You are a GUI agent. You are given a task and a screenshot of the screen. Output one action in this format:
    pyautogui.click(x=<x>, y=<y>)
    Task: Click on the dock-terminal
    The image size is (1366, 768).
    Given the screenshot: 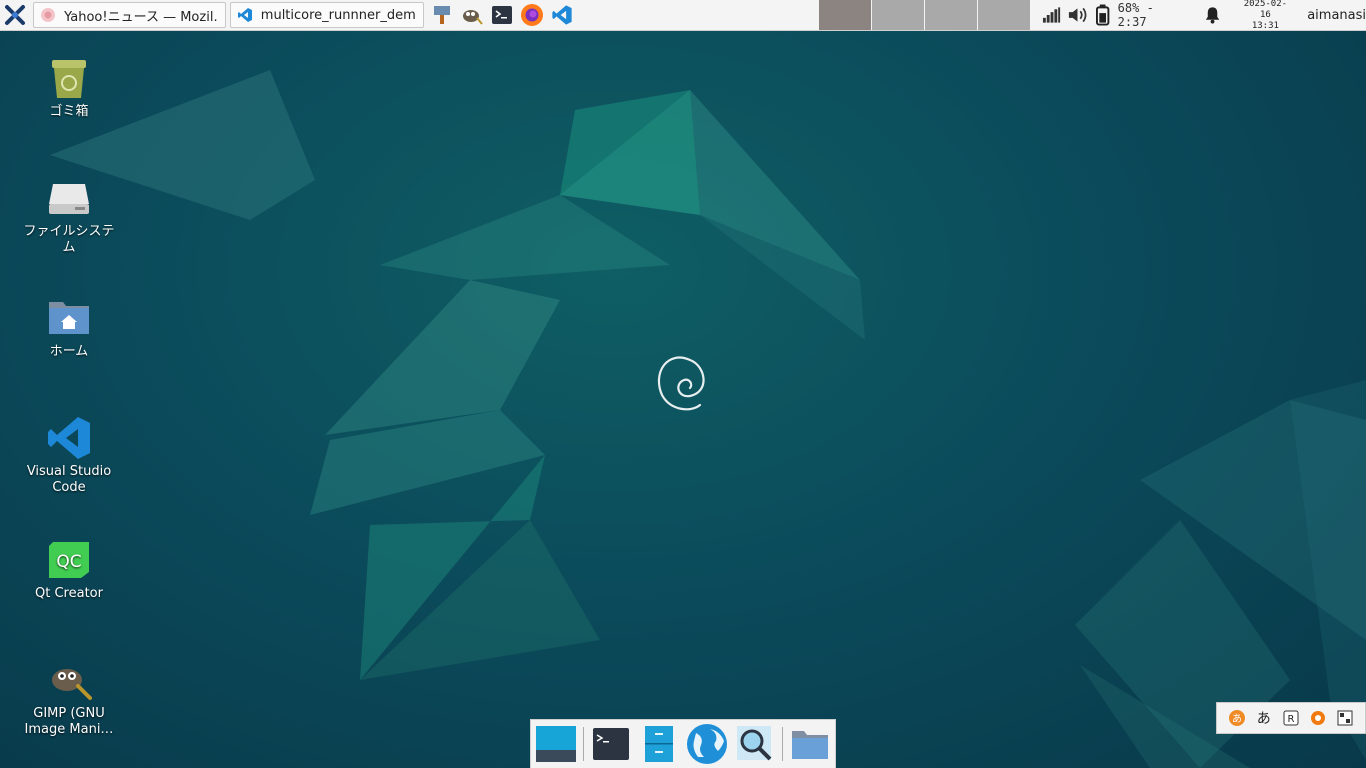 What is the action you would take?
    pyautogui.click(x=611, y=744)
    